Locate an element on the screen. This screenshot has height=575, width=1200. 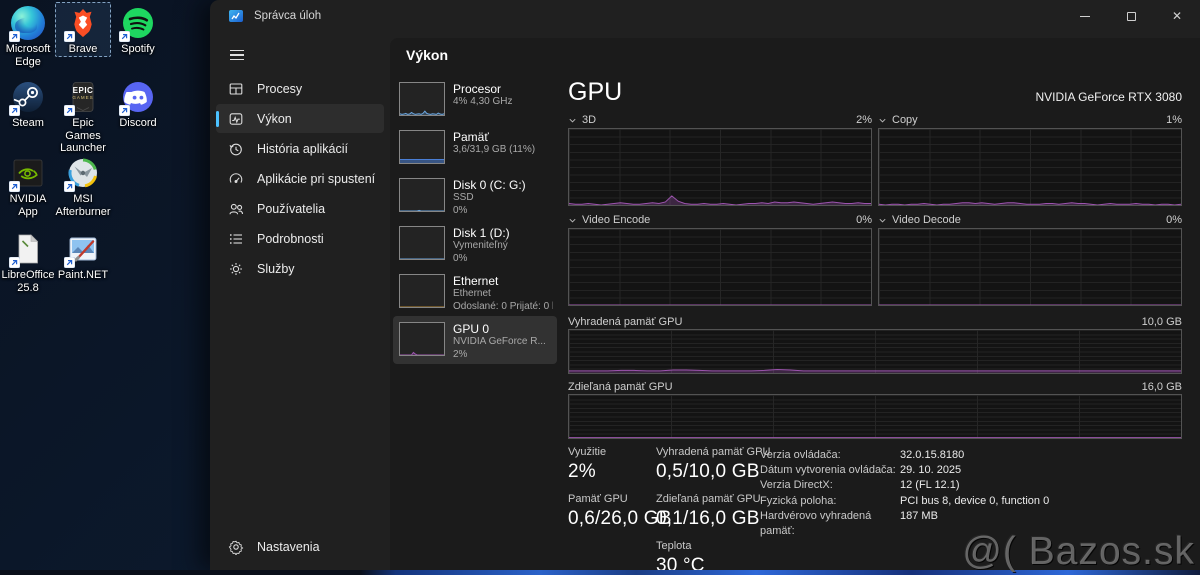
desktop-icon-spotify: Spotify is located at coordinates (138, 29).